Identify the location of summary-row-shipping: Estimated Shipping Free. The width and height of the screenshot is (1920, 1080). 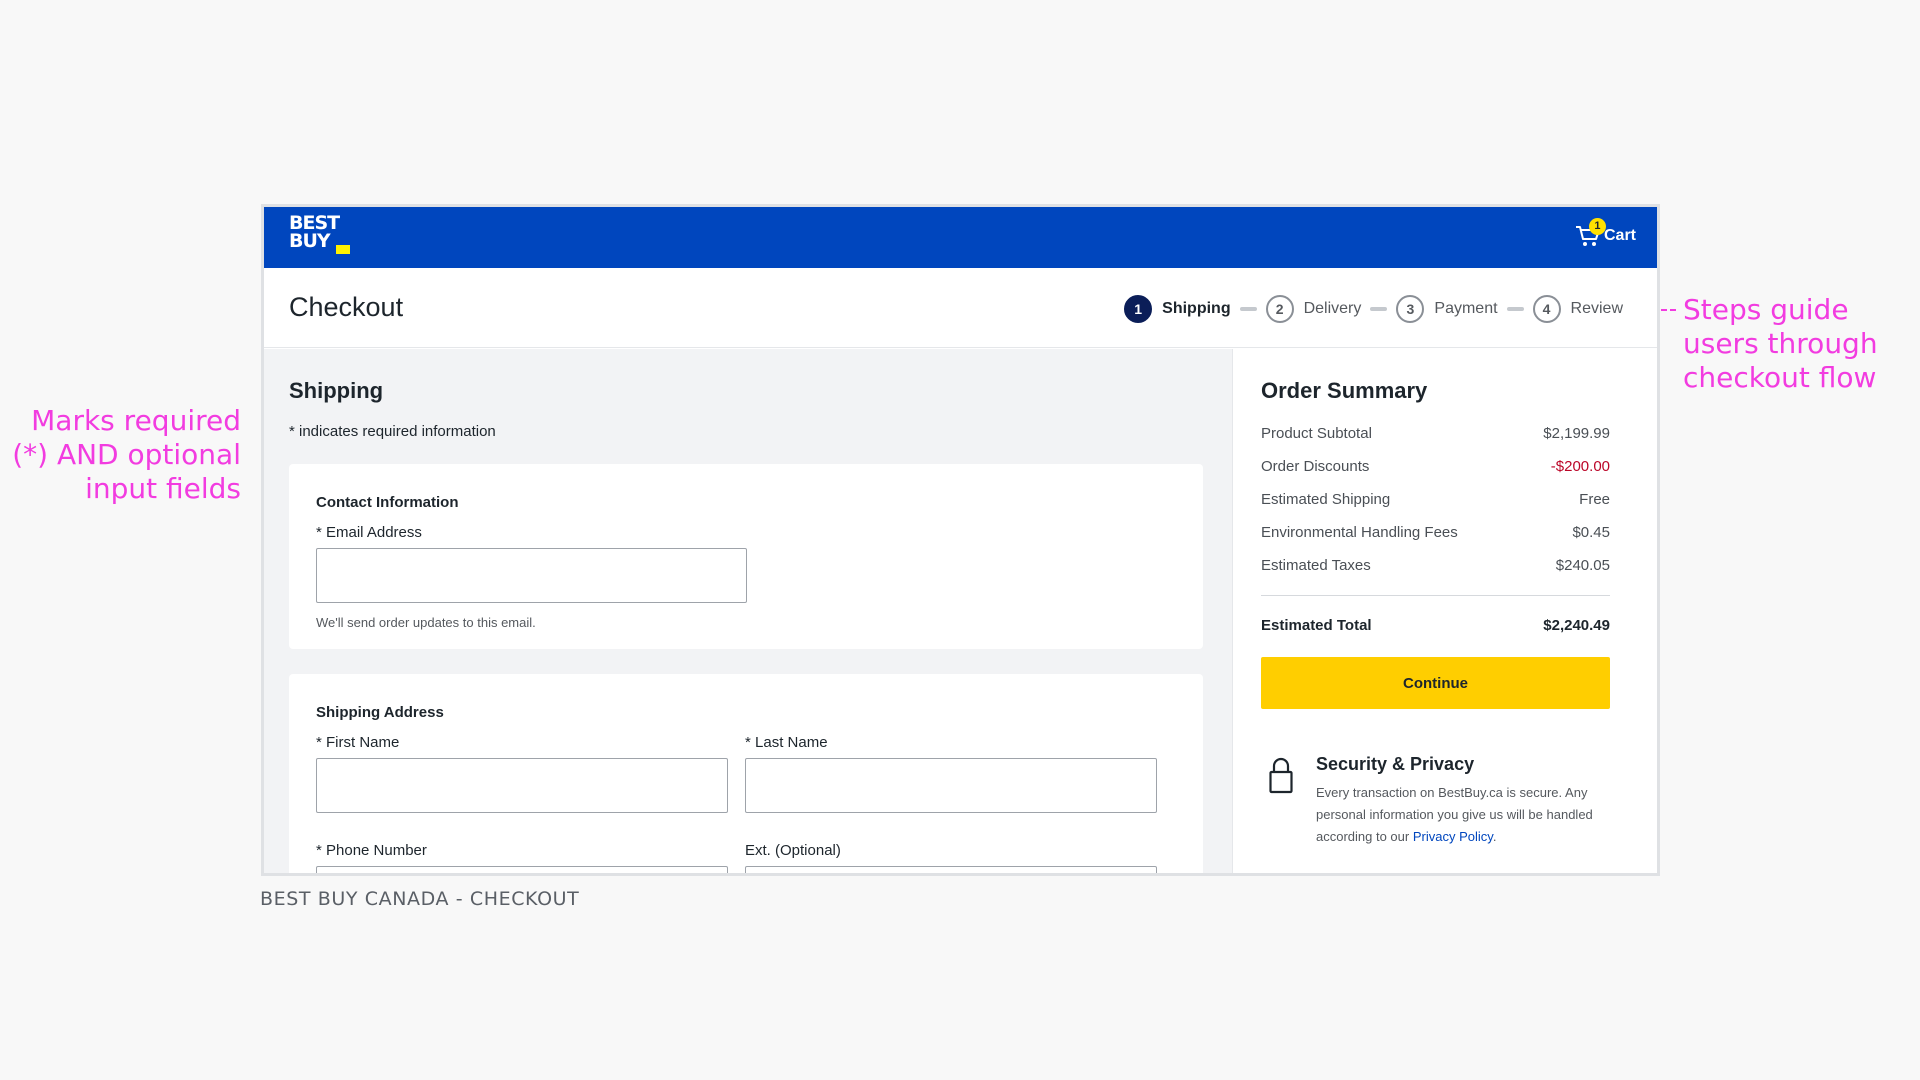
(1435, 499).